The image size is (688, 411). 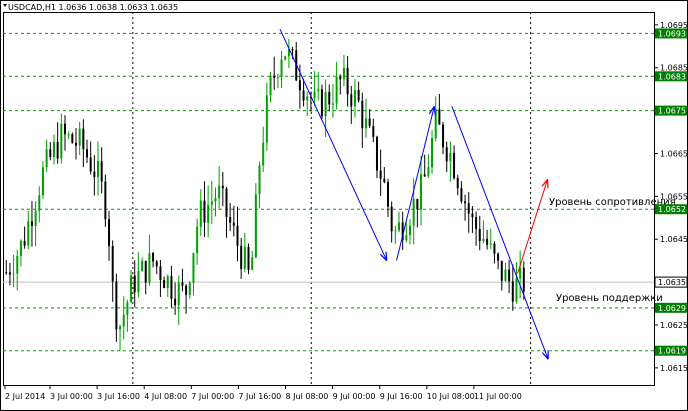 What do you see at coordinates (401, 396) in the screenshot?
I see `x-tick-label: 9 Jul 16:00` at bounding box center [401, 396].